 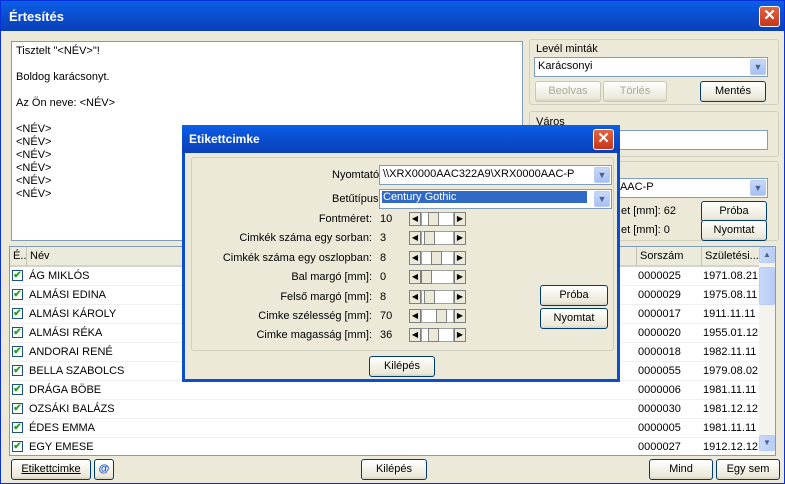 What do you see at coordinates (769, 16) in the screenshot?
I see `close-window-button: ✕` at bounding box center [769, 16].